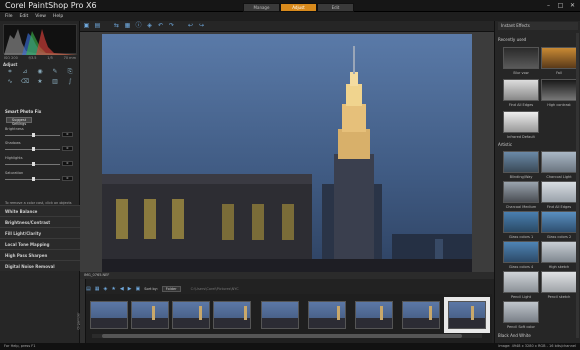 The height and width of the screenshot is (350, 580). I want to click on section-local-tone-mapping: Local Tone Mapping, so click(40, 243).